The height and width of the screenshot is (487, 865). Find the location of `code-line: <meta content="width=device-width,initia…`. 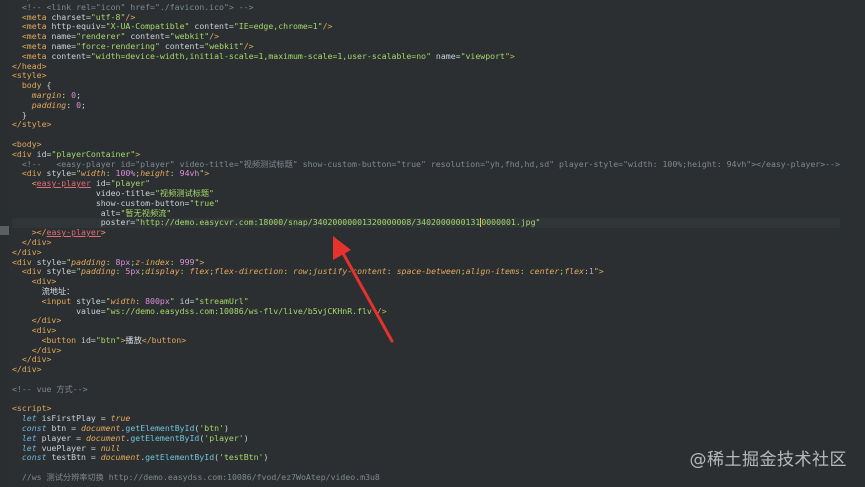

code-line: <meta content="width=device-width,initia… is located at coordinates (426, 56).